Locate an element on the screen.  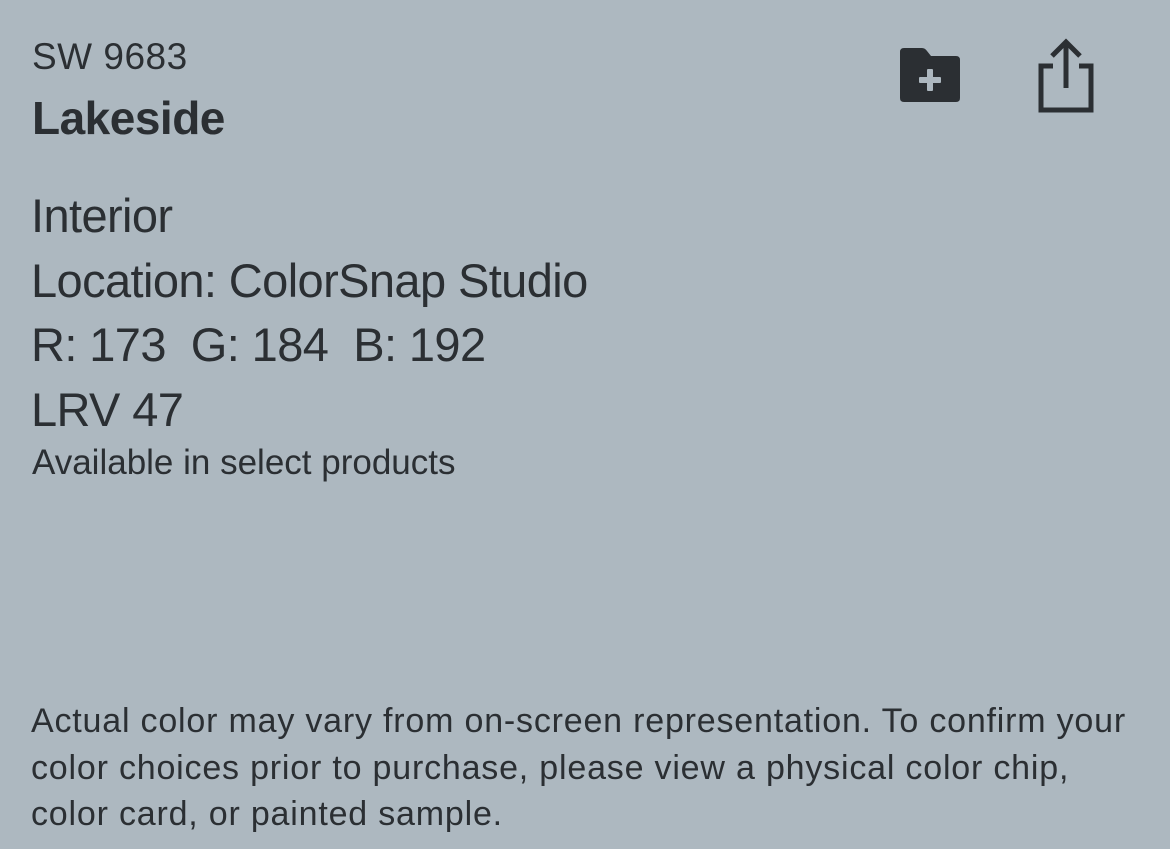
add-to-folder-button is located at coordinates (930, 75).